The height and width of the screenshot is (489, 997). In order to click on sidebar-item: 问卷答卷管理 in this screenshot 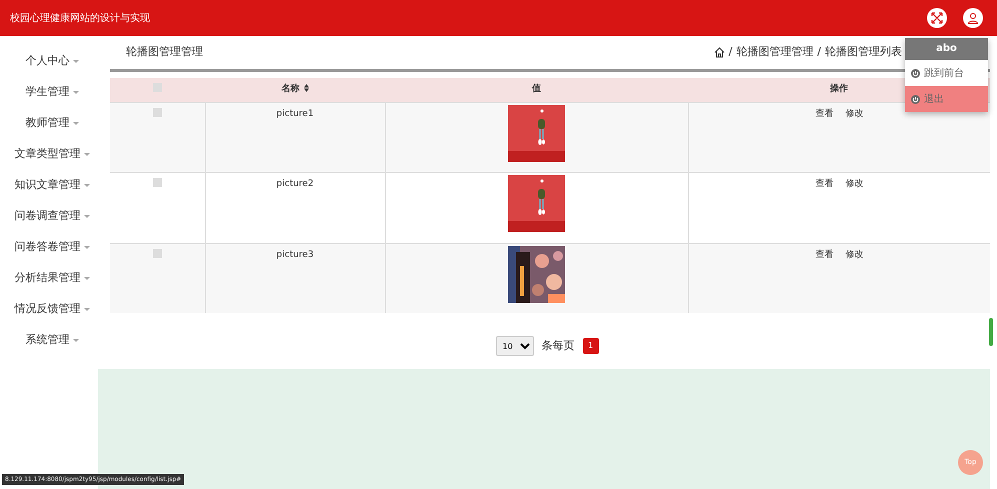, I will do `click(52, 247)`.